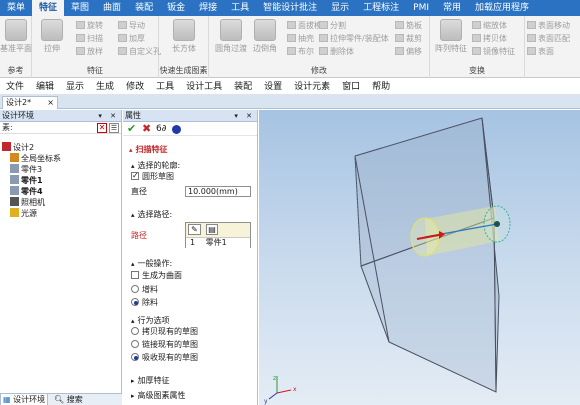 Image resolution: width=580 pixels, height=405 pixels. Describe the element at coordinates (204, 86) in the screenshot. I see `menu-item: 设计工具` at that location.